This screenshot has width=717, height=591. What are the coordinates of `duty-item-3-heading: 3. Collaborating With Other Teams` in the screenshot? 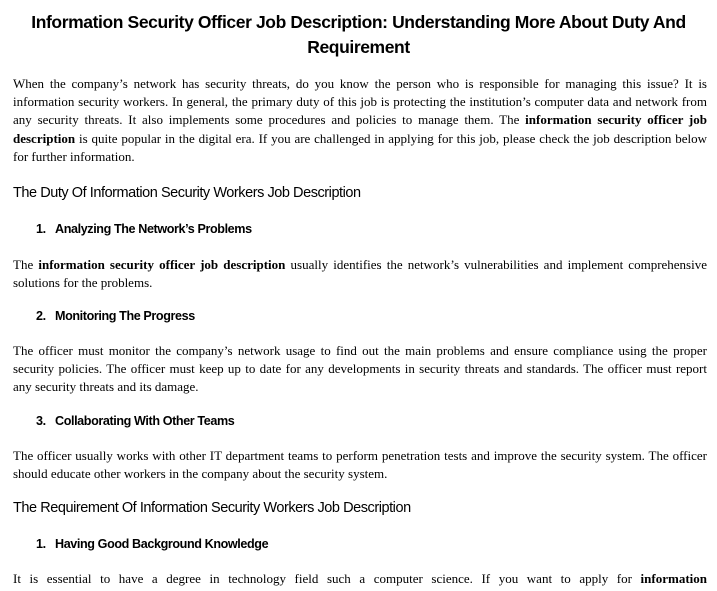 It's located at (135, 421).